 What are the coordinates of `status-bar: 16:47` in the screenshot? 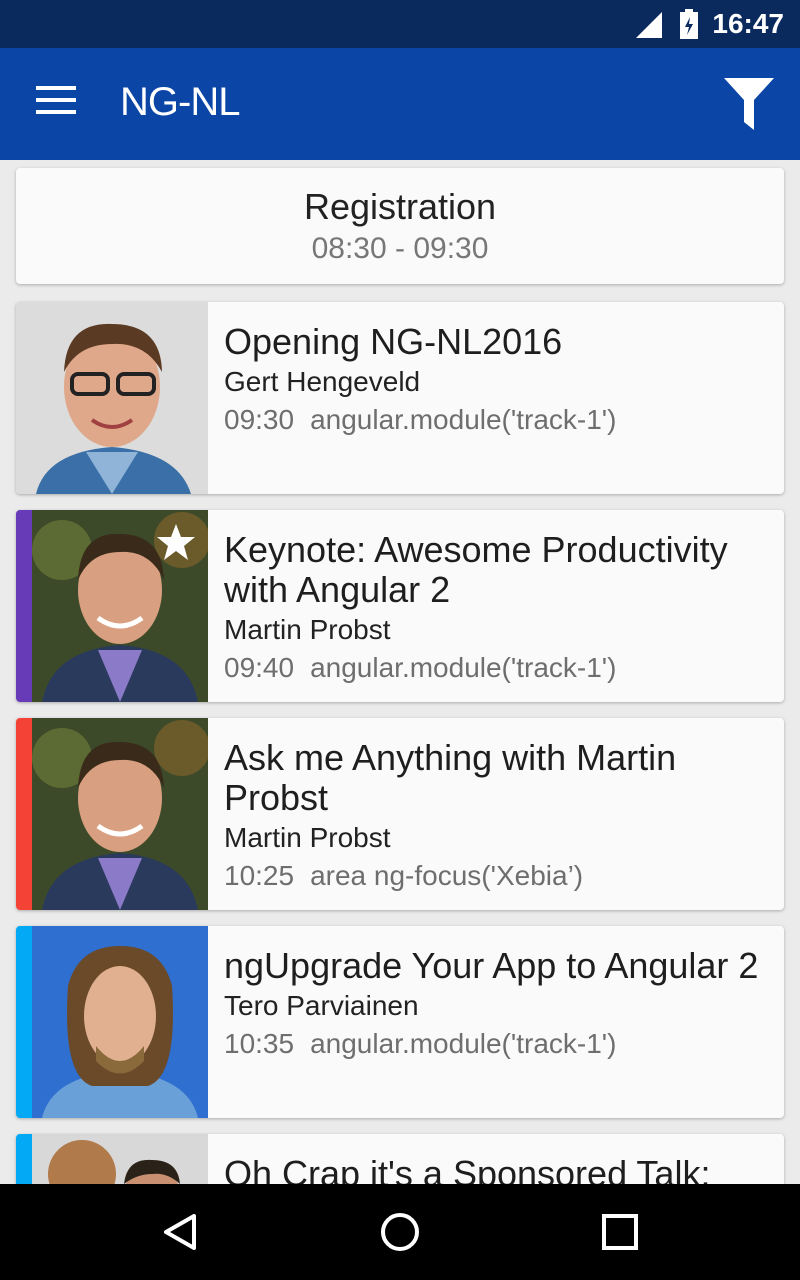 It's located at (400, 24).